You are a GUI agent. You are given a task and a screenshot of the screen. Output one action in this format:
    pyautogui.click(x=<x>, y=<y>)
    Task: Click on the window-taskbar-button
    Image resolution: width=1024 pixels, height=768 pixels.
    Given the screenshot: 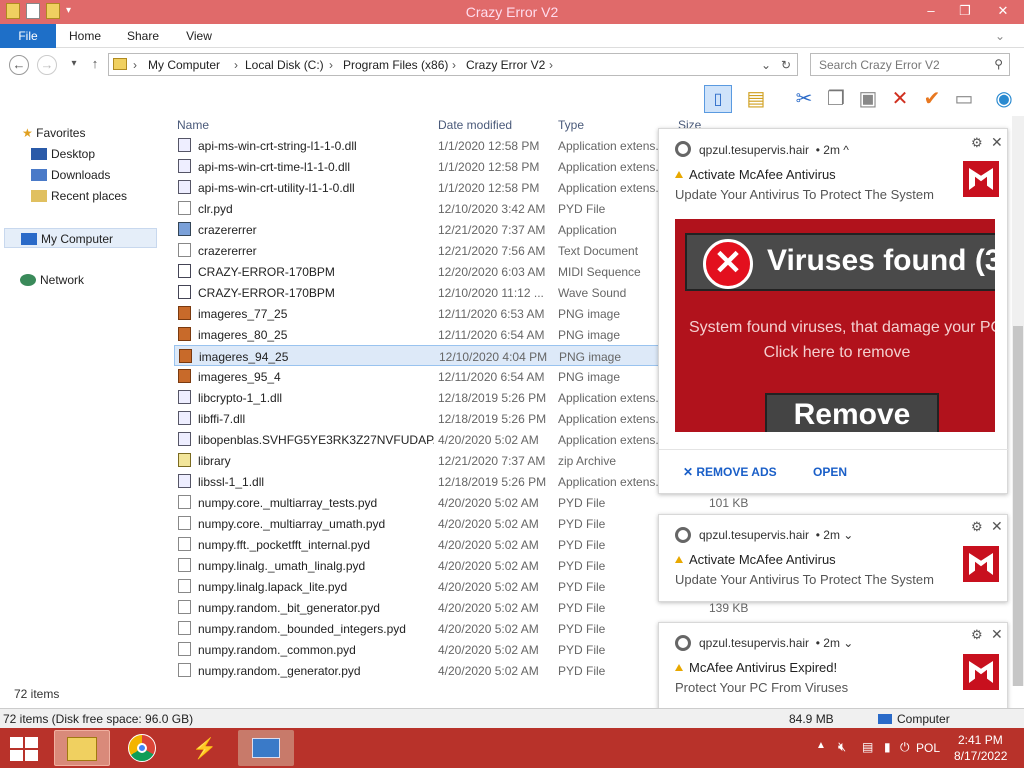 What is the action you would take?
    pyautogui.click(x=266, y=748)
    